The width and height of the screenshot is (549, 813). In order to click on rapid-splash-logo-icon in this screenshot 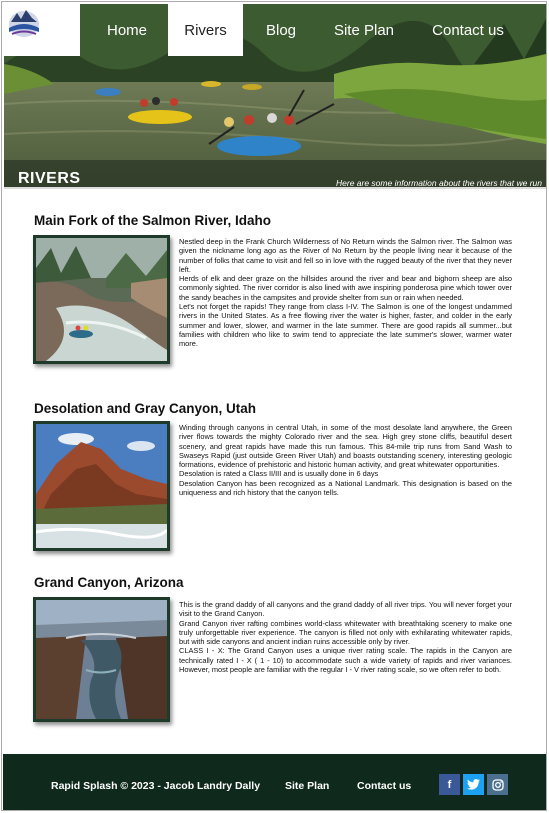, I will do `click(24, 23)`.